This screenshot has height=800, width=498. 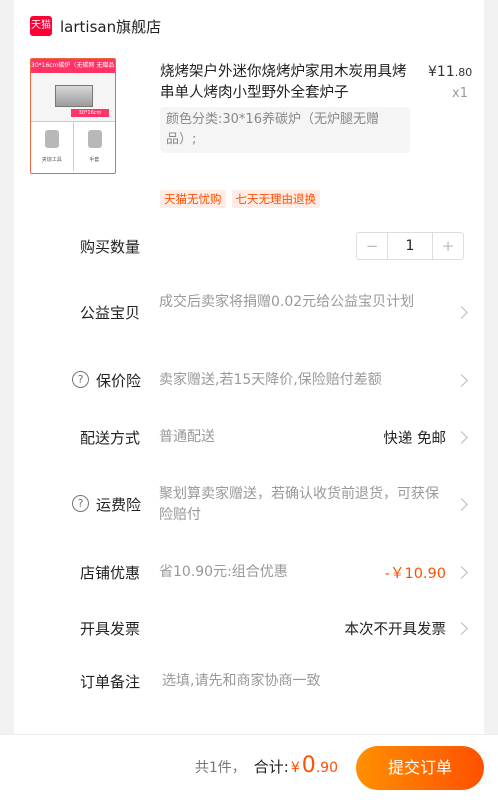 What do you see at coordinates (460, 93) in the screenshot?
I see `product-quantity: x1` at bounding box center [460, 93].